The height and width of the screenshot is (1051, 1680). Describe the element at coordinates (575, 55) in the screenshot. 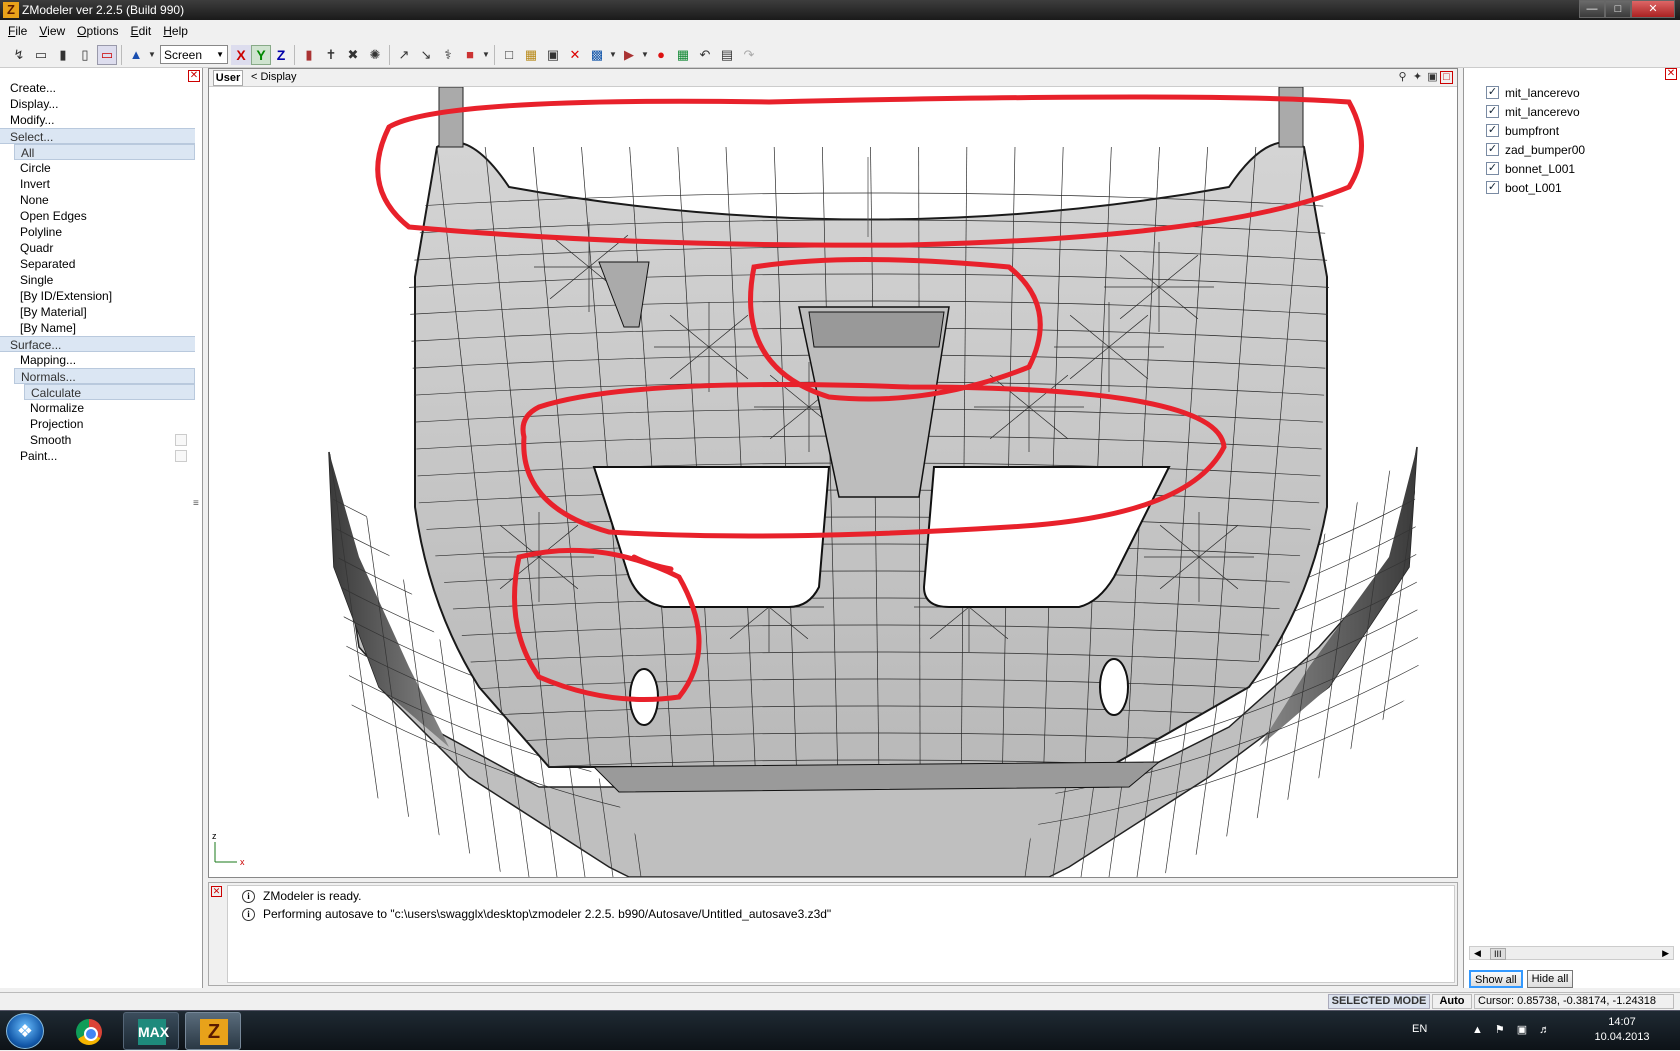

I see `delete-icon: ✕` at that location.